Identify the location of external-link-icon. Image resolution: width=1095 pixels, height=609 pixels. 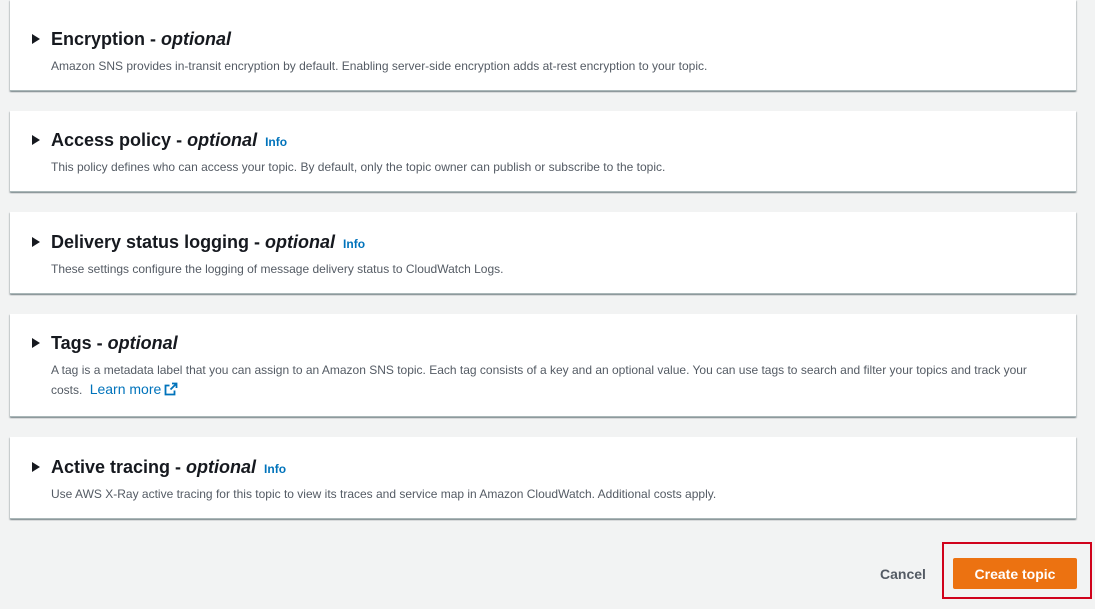
(171, 389).